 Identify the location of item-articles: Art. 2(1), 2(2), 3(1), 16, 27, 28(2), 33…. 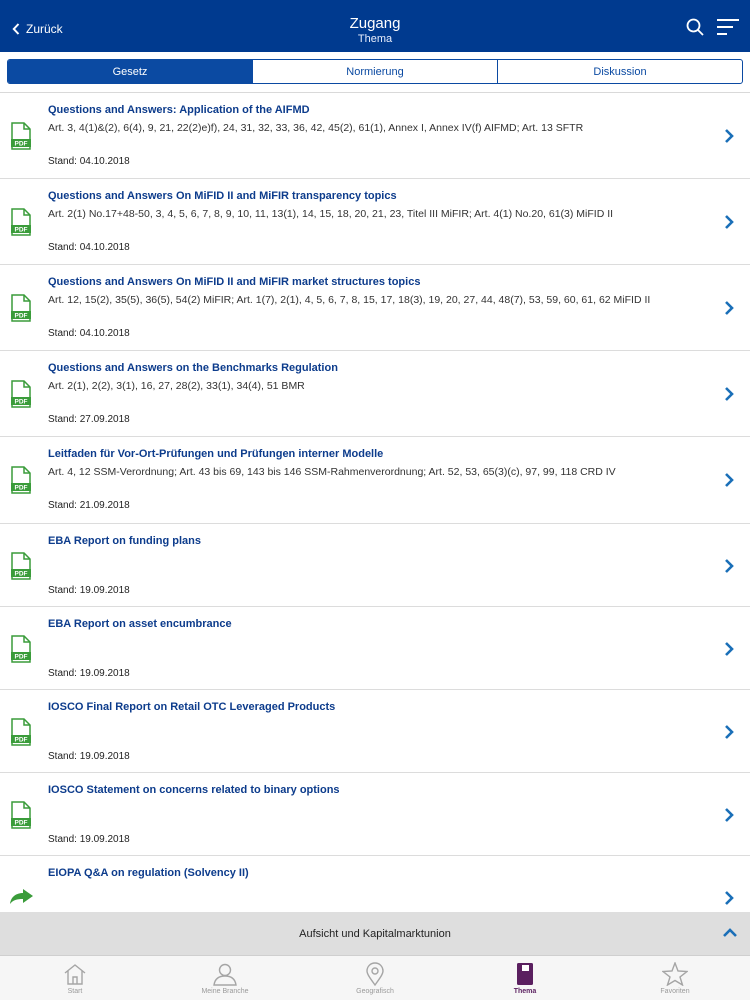
(176, 386).